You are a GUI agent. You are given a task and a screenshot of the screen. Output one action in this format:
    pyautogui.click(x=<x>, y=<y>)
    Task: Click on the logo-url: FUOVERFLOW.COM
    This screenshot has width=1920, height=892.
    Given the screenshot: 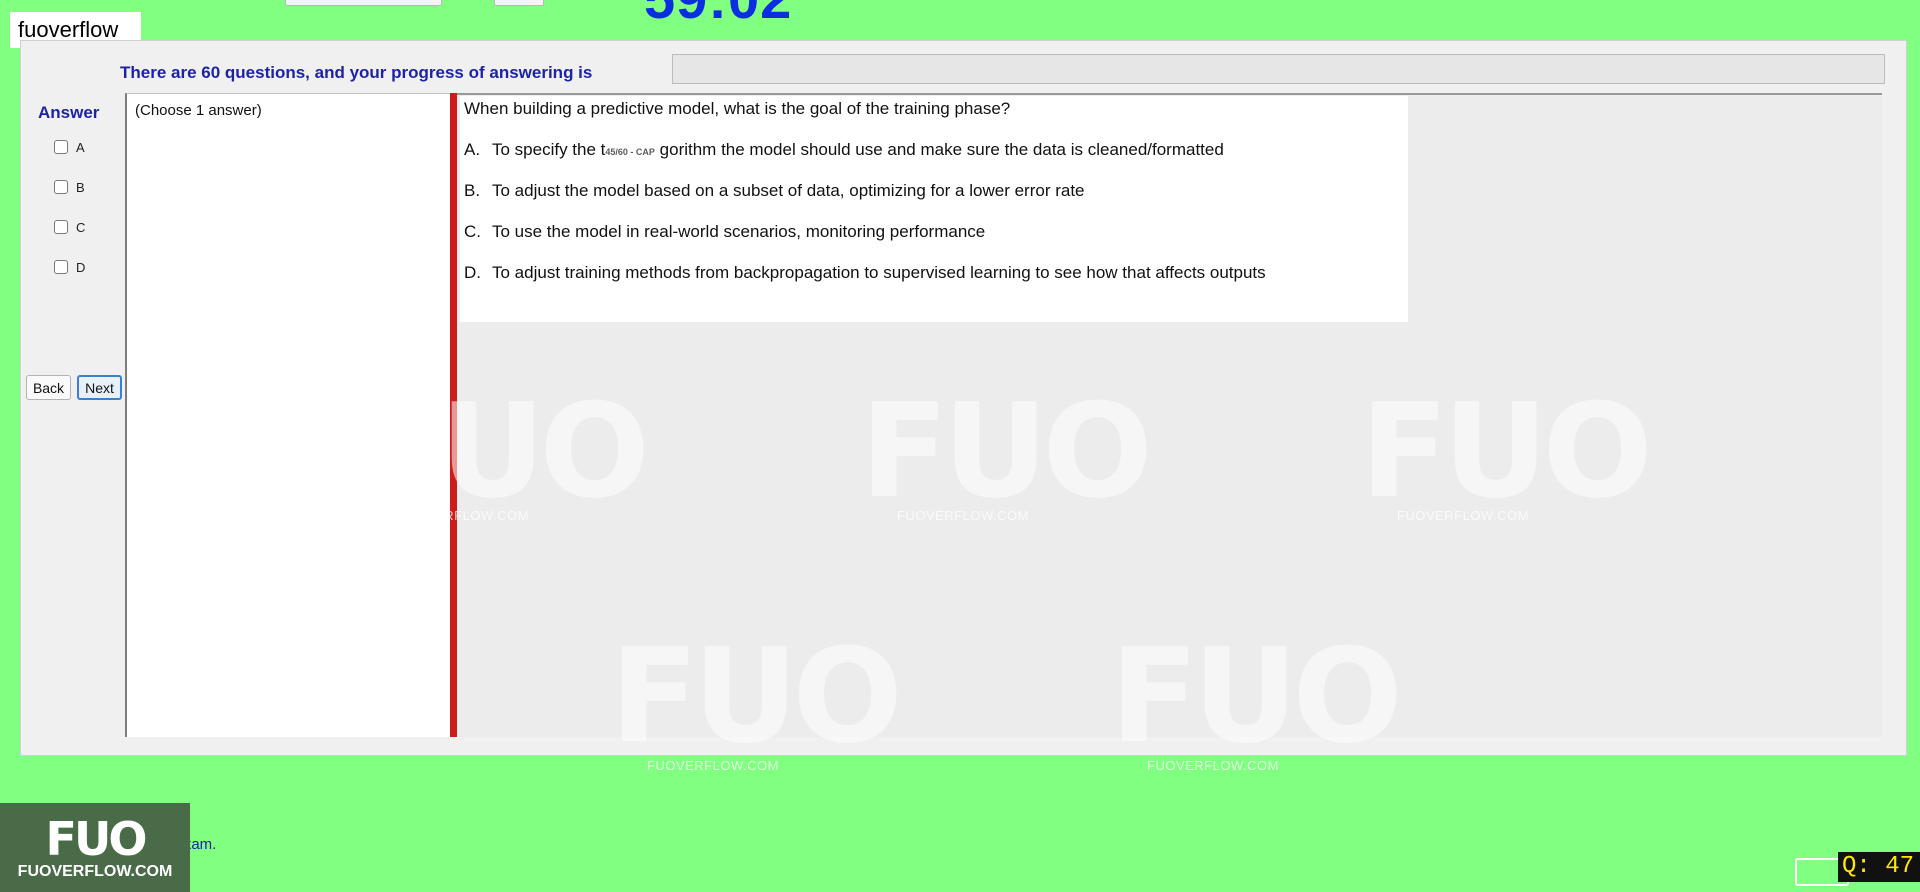 What is the action you would take?
    pyautogui.click(x=95, y=871)
    